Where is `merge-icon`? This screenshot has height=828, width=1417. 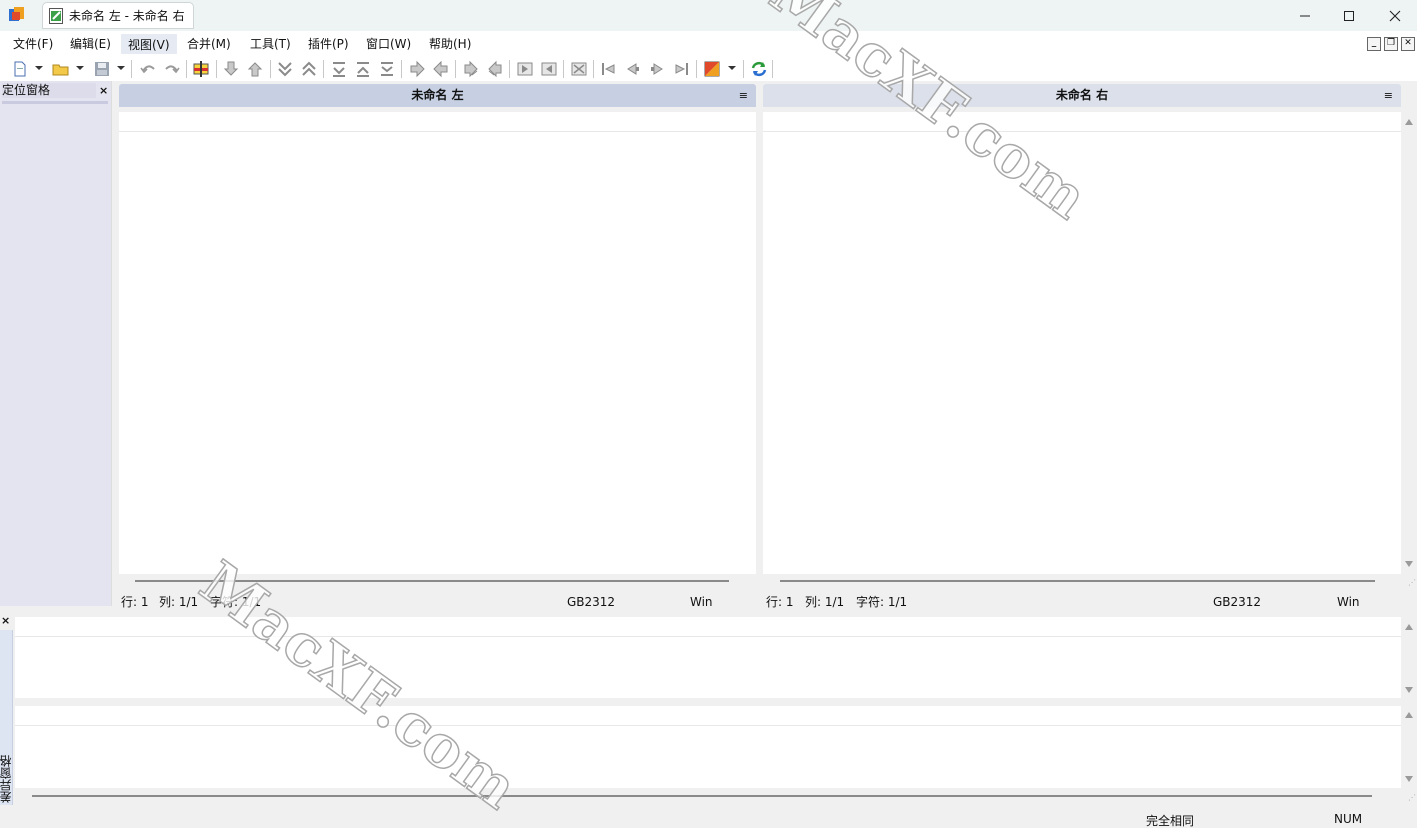
merge-icon is located at coordinates (579, 69).